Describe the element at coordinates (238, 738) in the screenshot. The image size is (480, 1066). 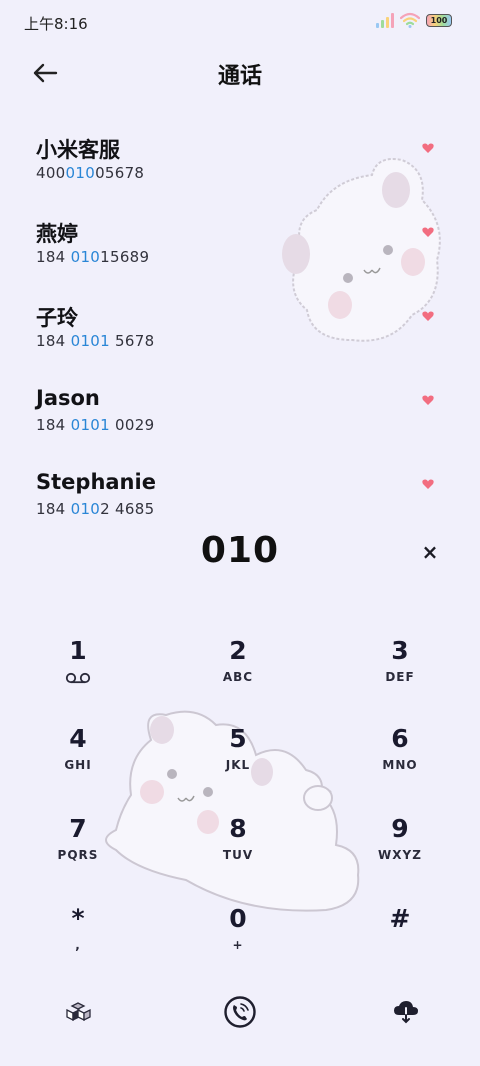
I see `key-digit: 5` at that location.